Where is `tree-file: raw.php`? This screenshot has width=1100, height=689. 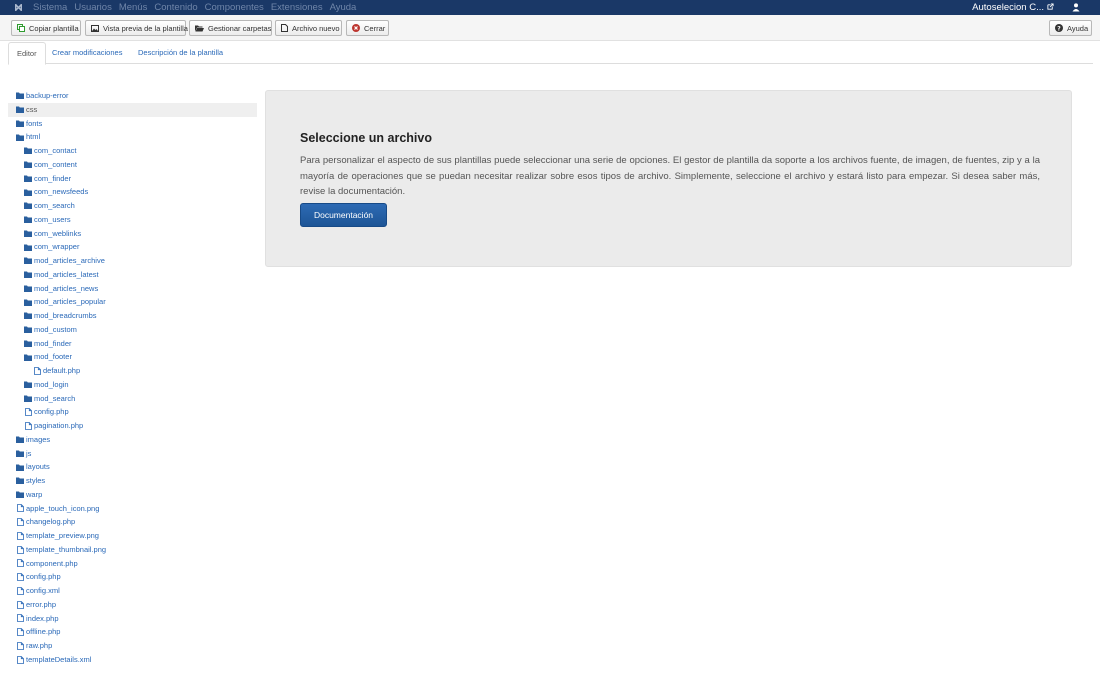
tree-file: raw.php is located at coordinates (132, 646).